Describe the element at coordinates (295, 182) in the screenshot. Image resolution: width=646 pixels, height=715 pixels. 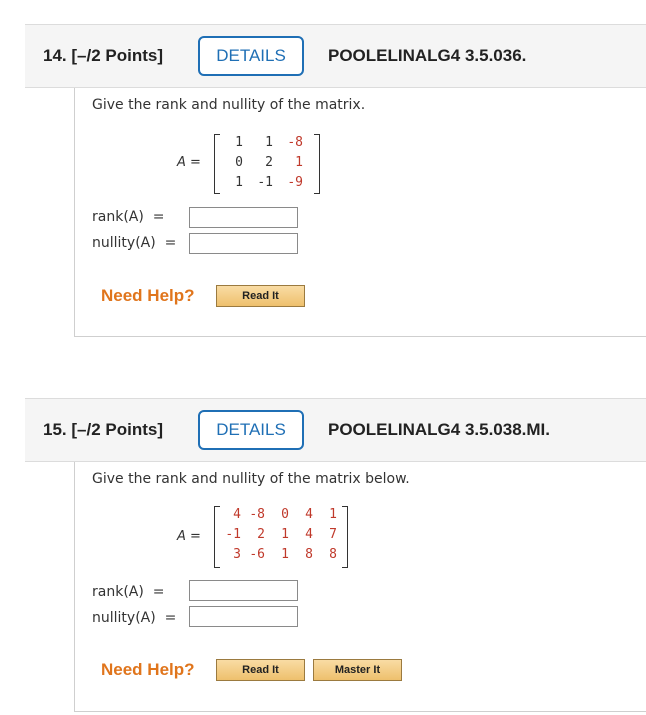
I see `matrix-cell: -9` at that location.